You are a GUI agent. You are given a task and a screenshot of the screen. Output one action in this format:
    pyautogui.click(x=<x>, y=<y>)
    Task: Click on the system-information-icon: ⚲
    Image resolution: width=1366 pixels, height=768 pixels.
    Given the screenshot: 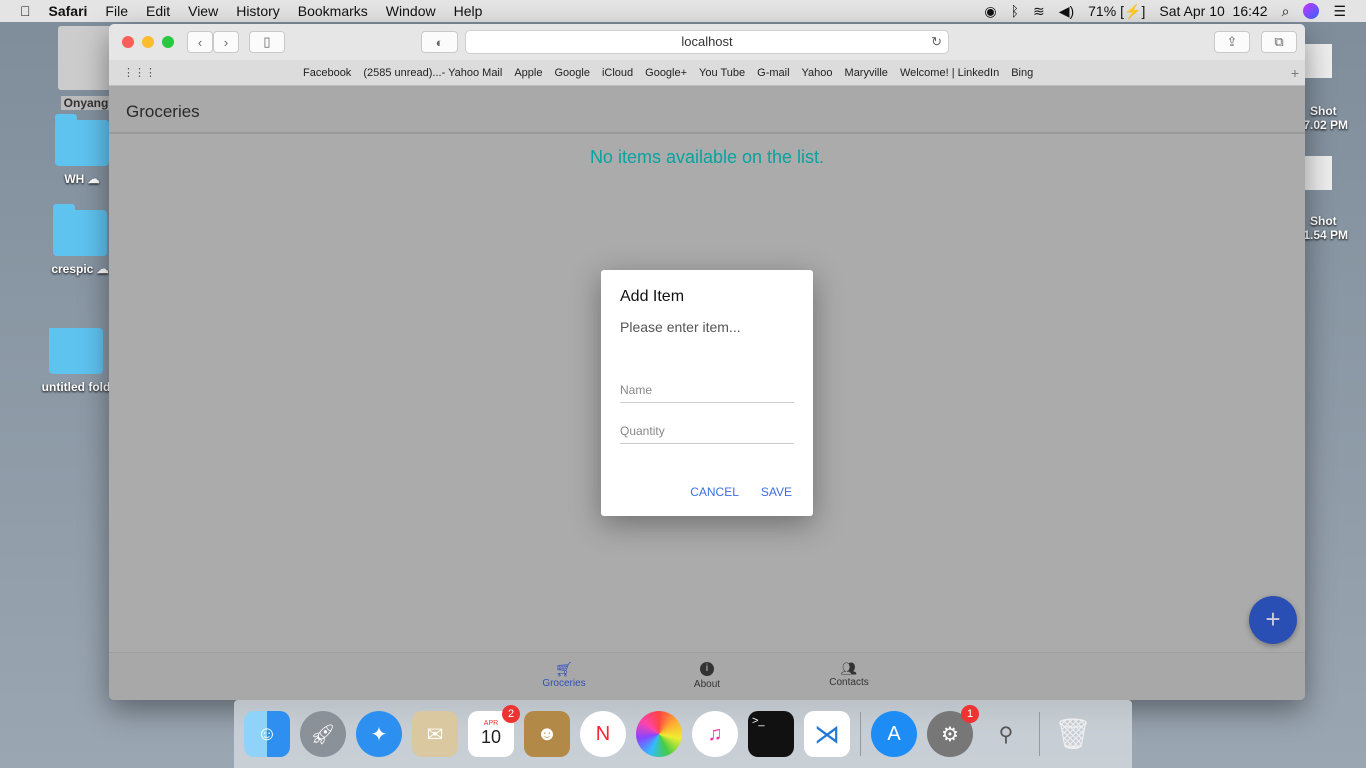 What is the action you would take?
    pyautogui.click(x=1006, y=734)
    